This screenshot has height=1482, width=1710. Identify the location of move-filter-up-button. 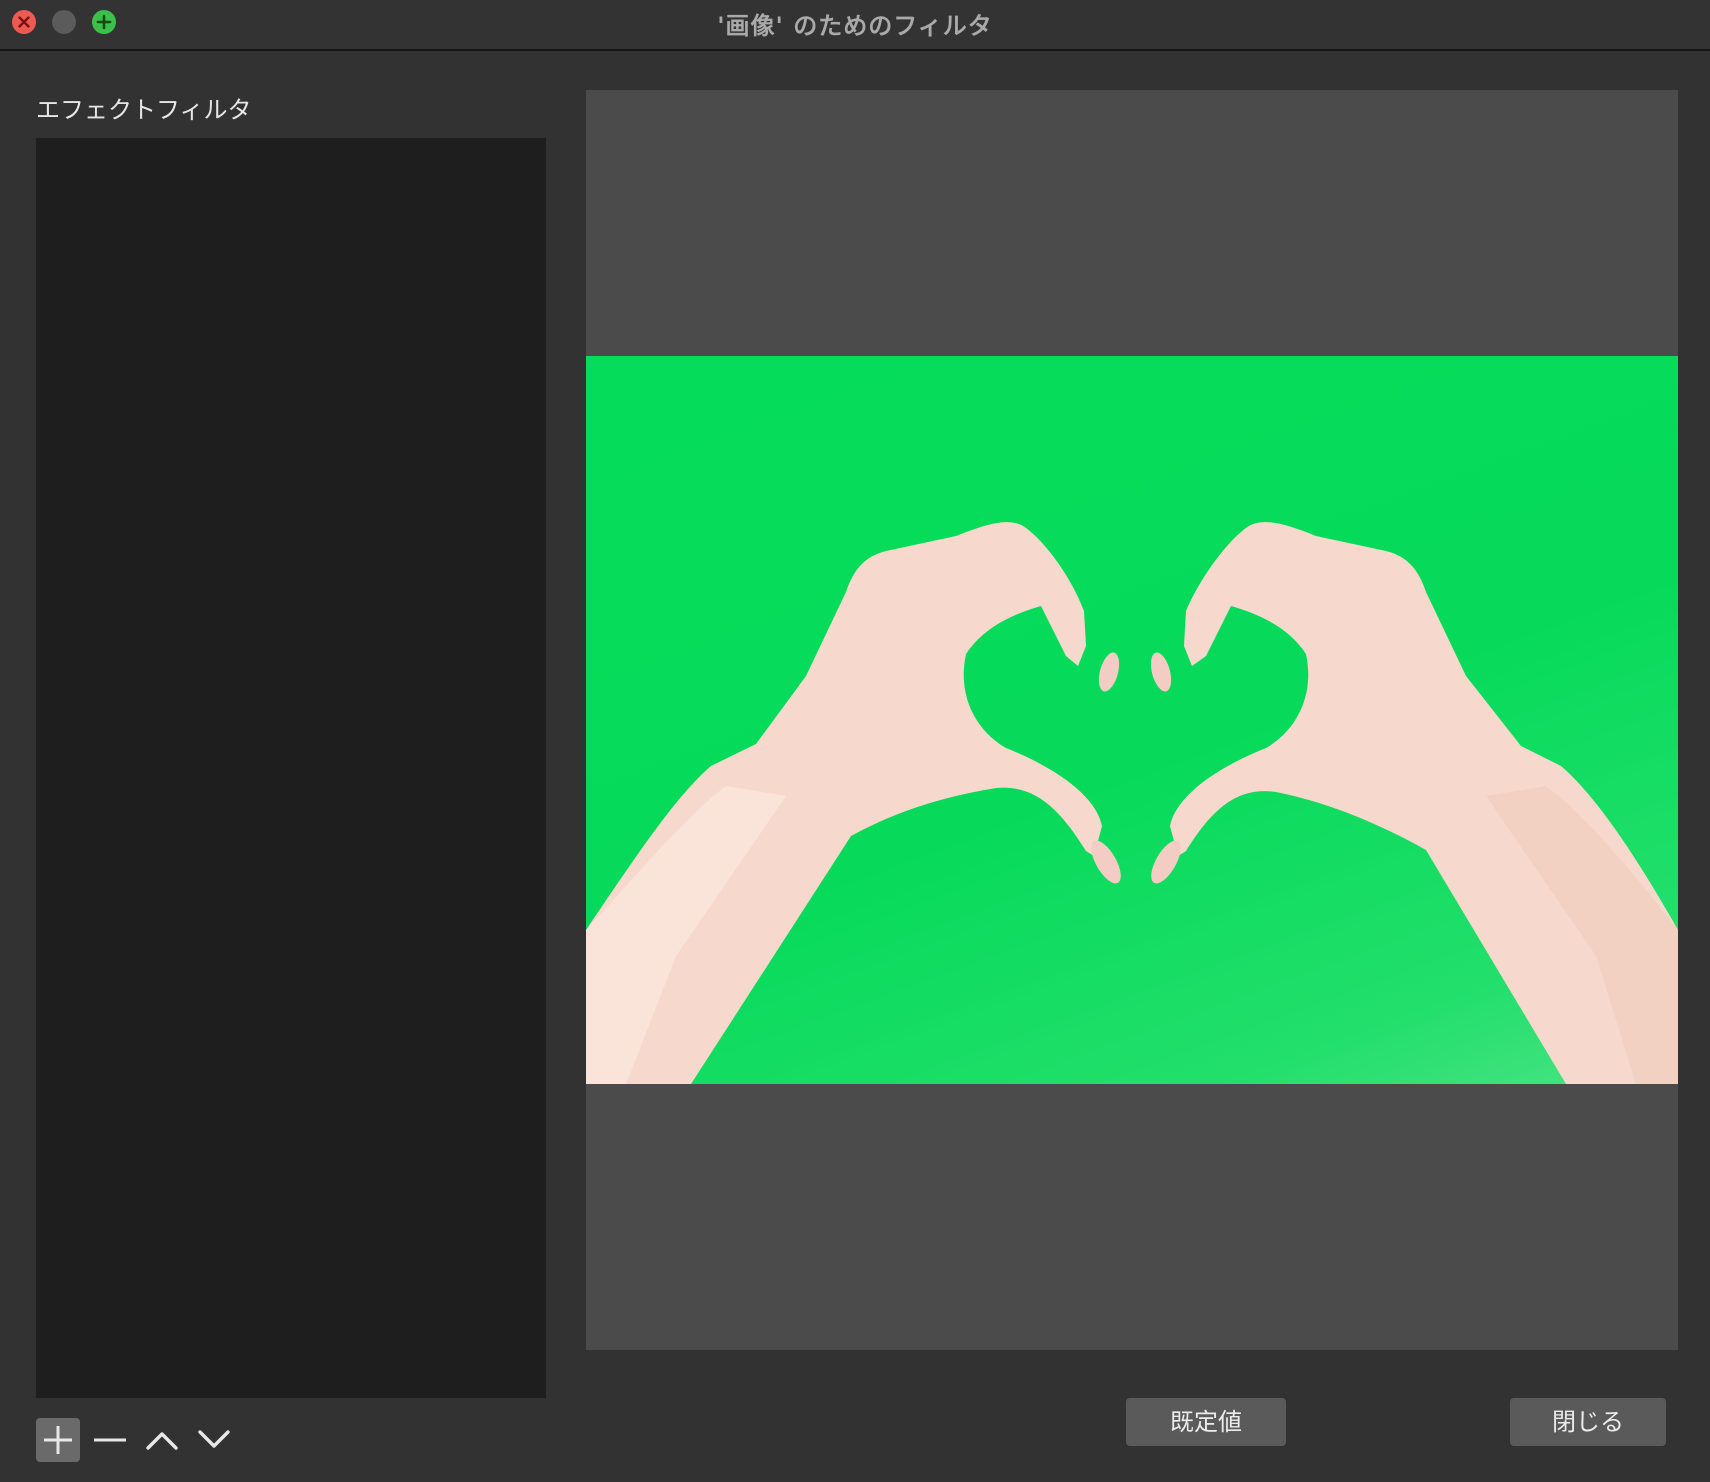
(162, 1440).